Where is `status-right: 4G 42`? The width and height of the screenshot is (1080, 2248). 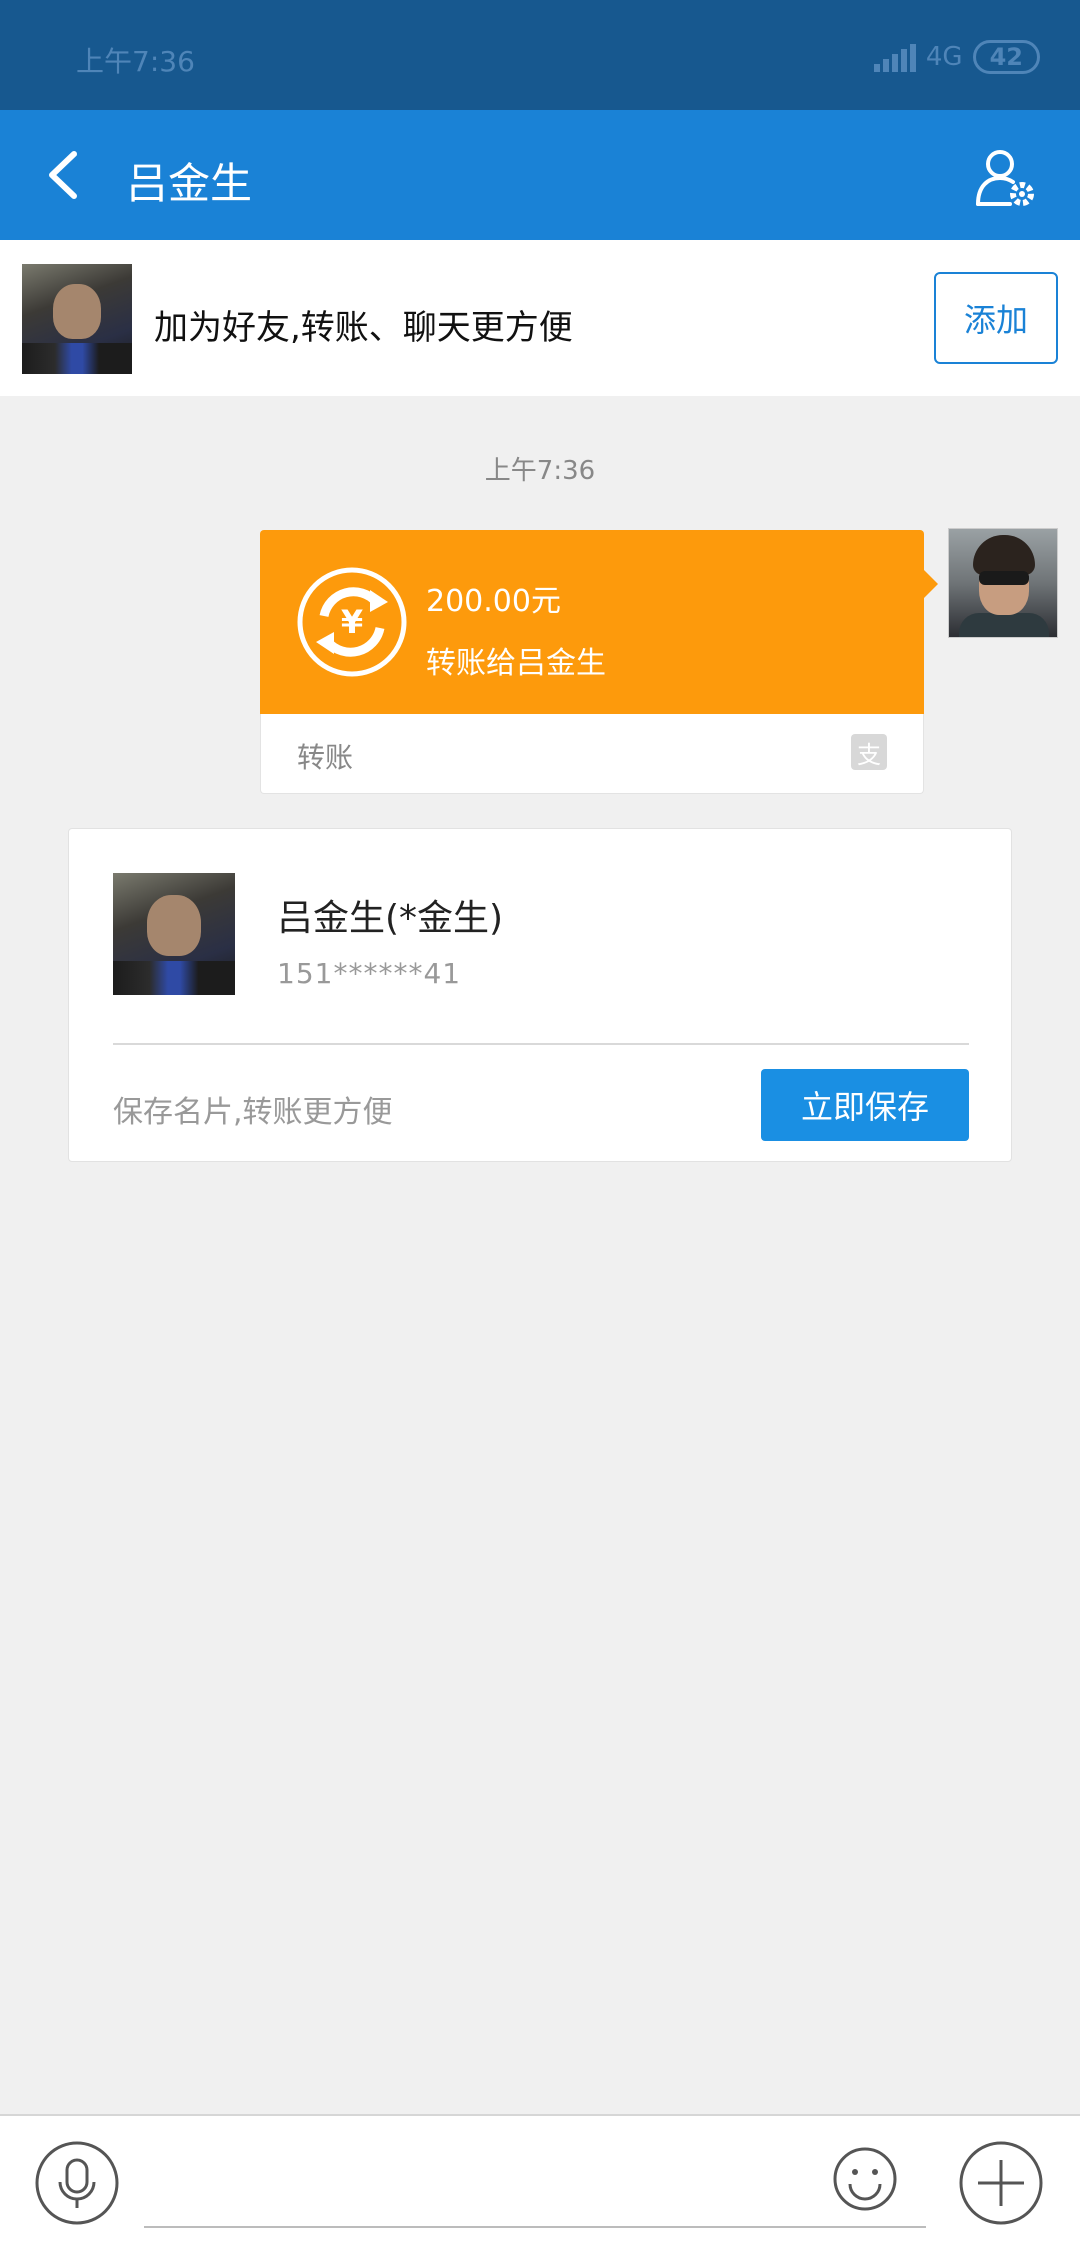
status-right: 4G 42 is located at coordinates (956, 57).